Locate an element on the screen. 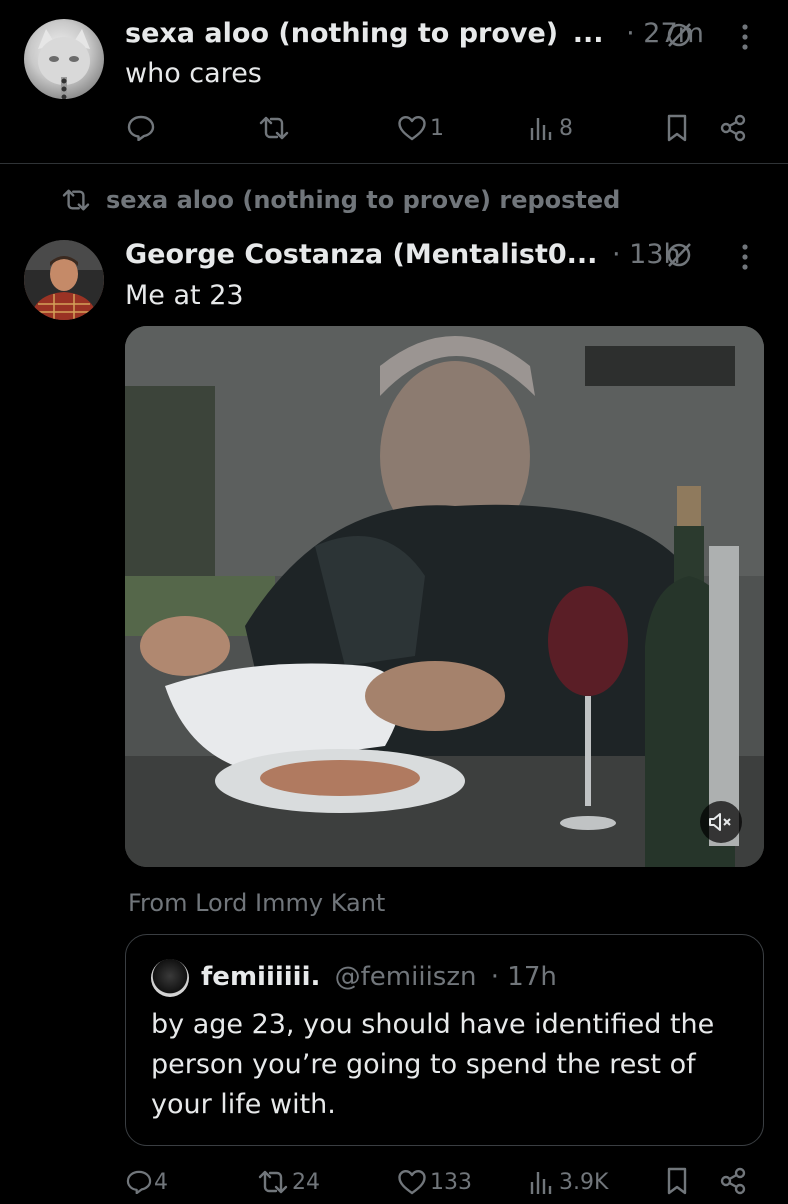 This screenshot has height=1204, width=788. like-action: 1 is located at coordinates (420, 128).